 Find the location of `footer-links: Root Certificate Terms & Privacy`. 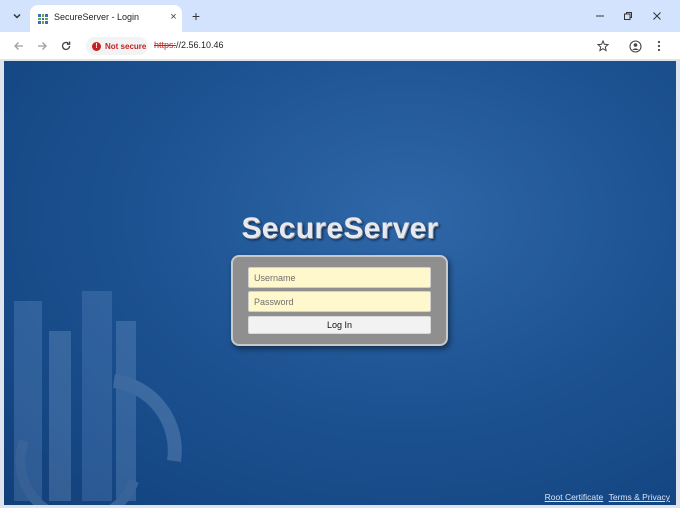

footer-links: Root Certificate Terms & Privacy is located at coordinates (606, 497).